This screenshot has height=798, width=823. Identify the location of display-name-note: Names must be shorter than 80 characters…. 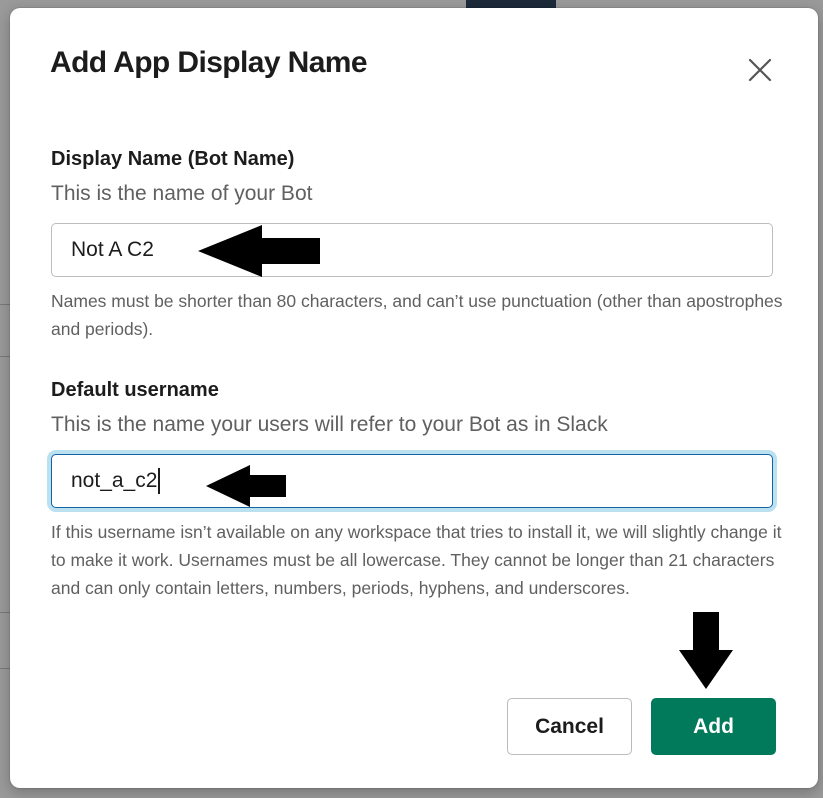
(417, 315).